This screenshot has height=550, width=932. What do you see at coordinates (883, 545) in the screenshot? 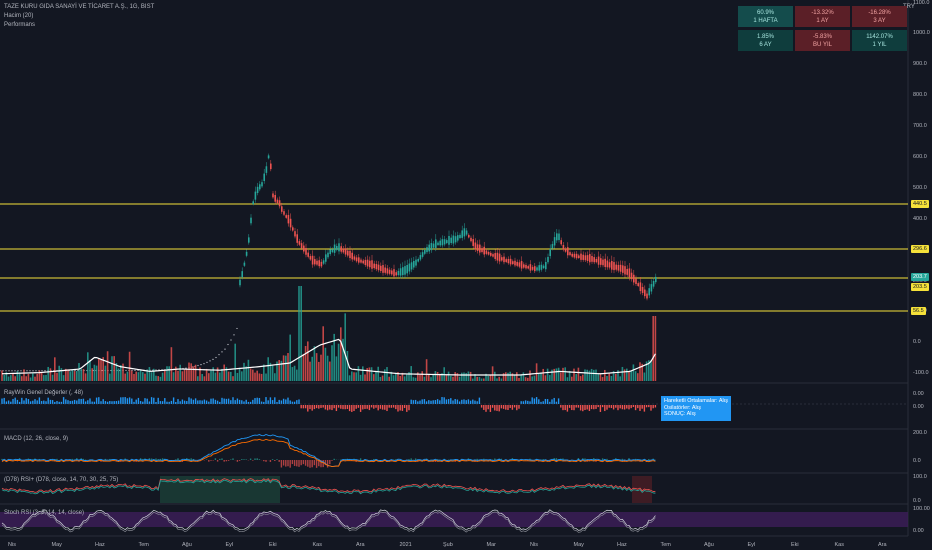
I see `x-tick-label: Ara` at bounding box center [883, 545].